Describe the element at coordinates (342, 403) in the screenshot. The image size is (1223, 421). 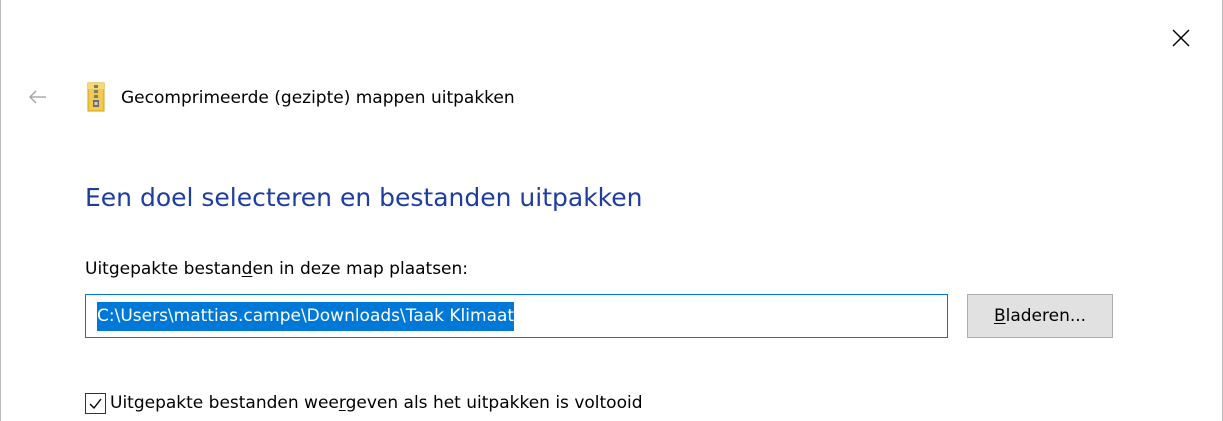
I see `show-files-label-accelerator: r` at that location.